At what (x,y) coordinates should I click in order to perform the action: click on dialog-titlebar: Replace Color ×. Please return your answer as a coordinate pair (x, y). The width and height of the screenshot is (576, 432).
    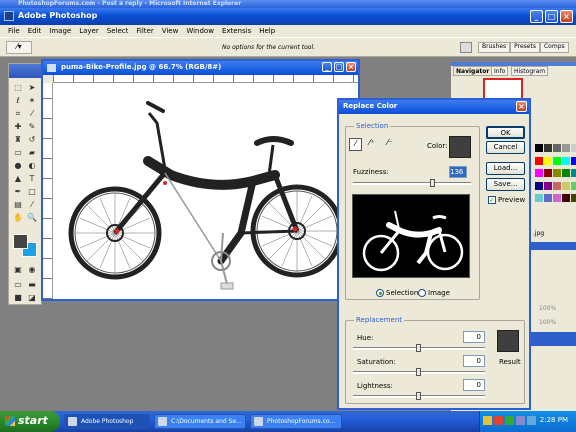
    Looking at the image, I should click on (434, 107).